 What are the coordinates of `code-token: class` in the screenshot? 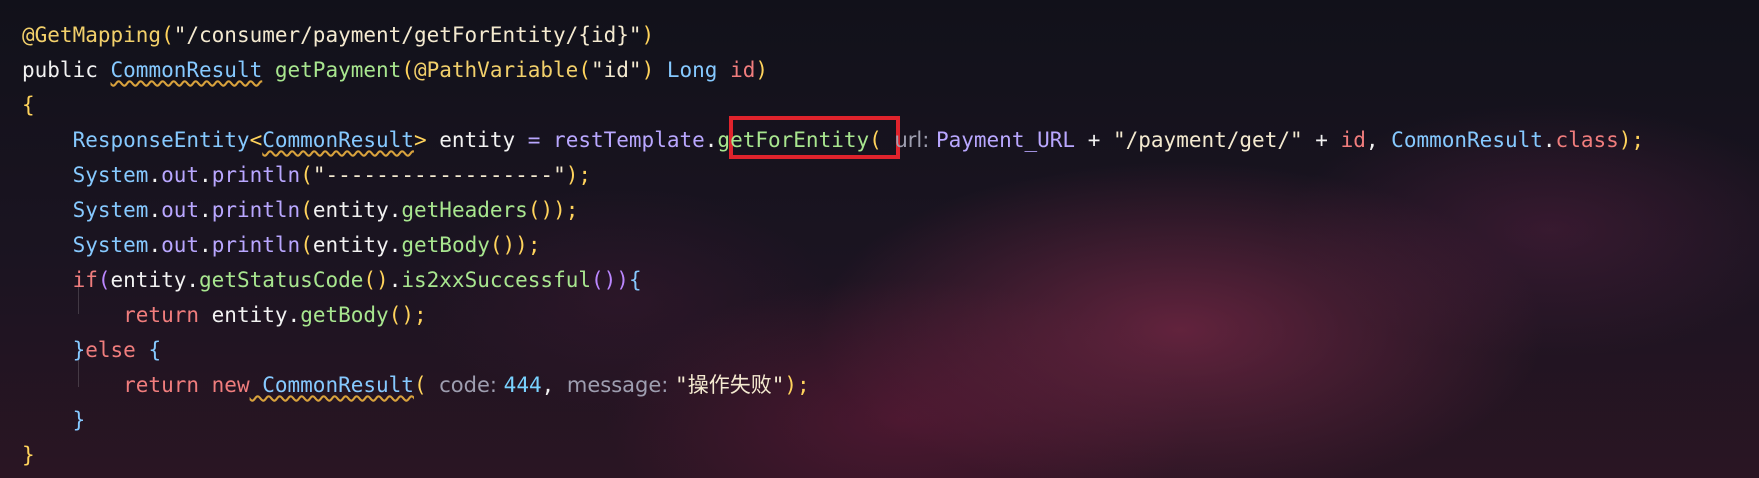 It's located at (1587, 140).